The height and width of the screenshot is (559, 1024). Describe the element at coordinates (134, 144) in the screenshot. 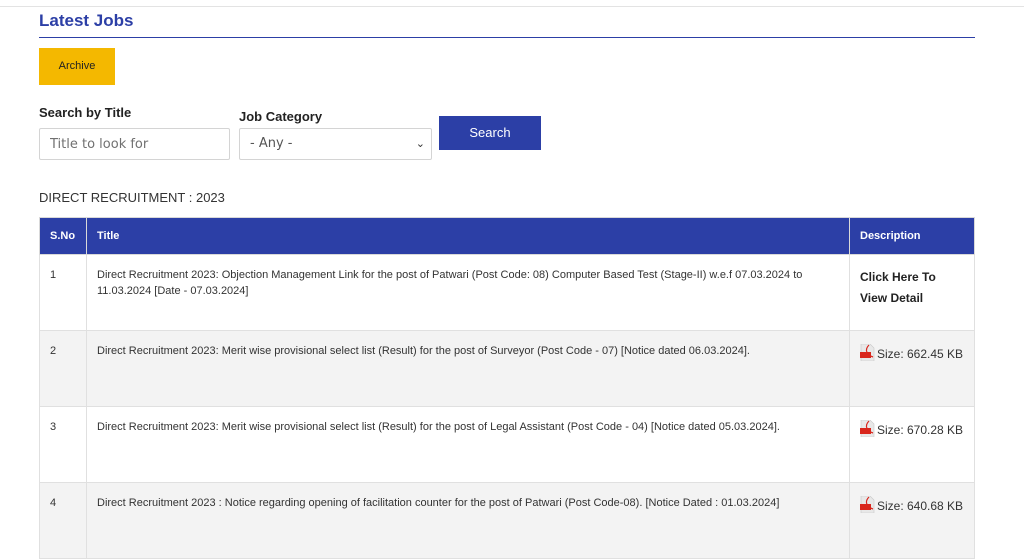

I see `search-title-input` at that location.